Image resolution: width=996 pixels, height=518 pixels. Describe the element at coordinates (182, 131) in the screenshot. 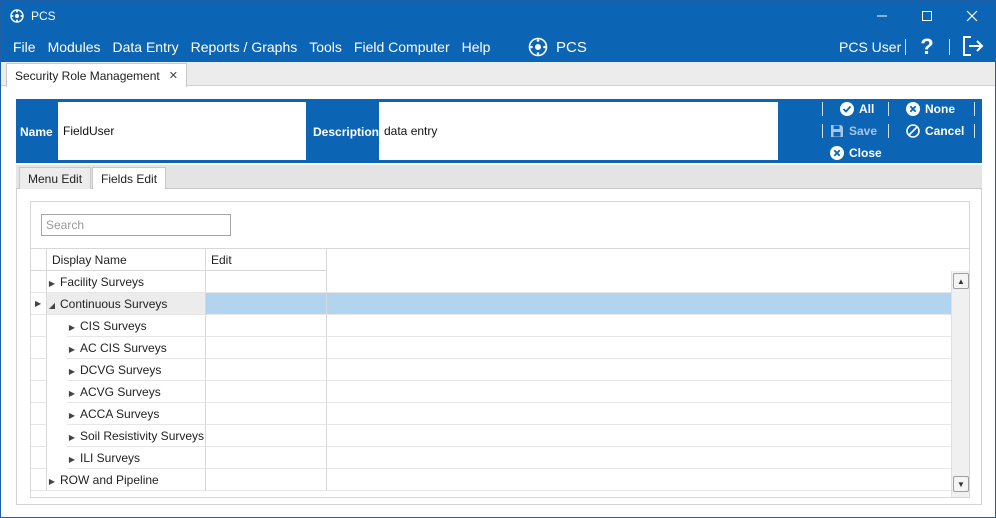

I see `name-field` at that location.